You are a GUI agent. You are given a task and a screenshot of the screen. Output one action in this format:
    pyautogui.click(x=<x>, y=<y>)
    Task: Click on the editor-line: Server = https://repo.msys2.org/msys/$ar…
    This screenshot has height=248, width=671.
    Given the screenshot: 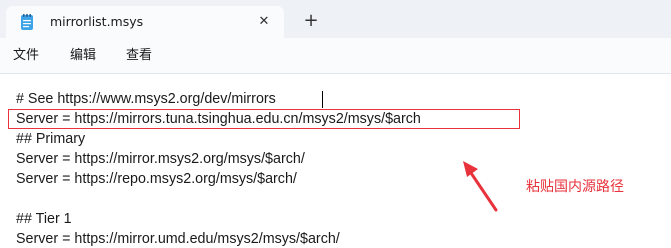 What is the action you would take?
    pyautogui.click(x=156, y=179)
    